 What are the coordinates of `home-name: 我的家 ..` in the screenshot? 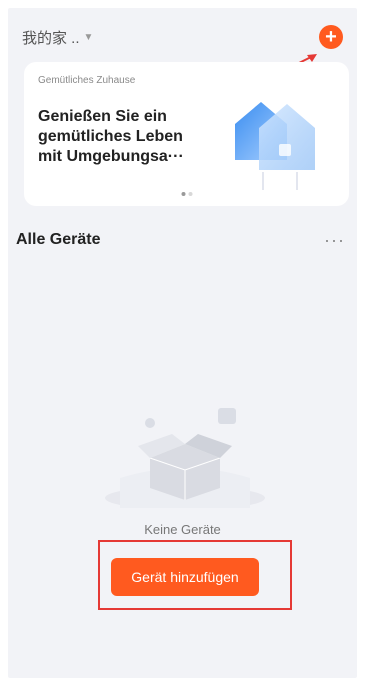 It's located at (51, 38).